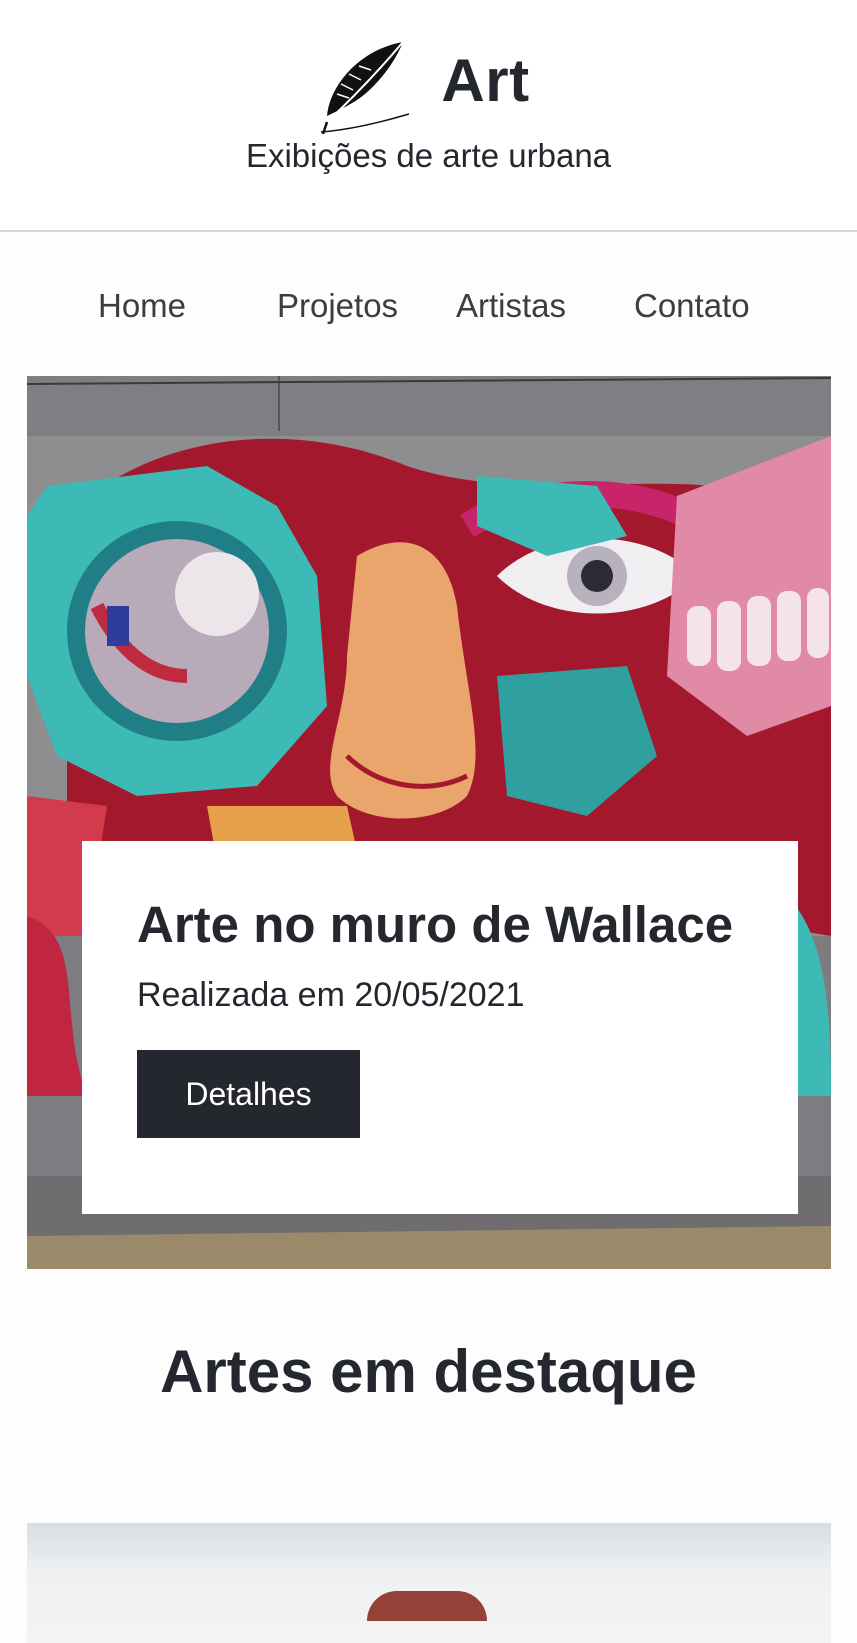  I want to click on feather-quill-icon, so click(365, 87).